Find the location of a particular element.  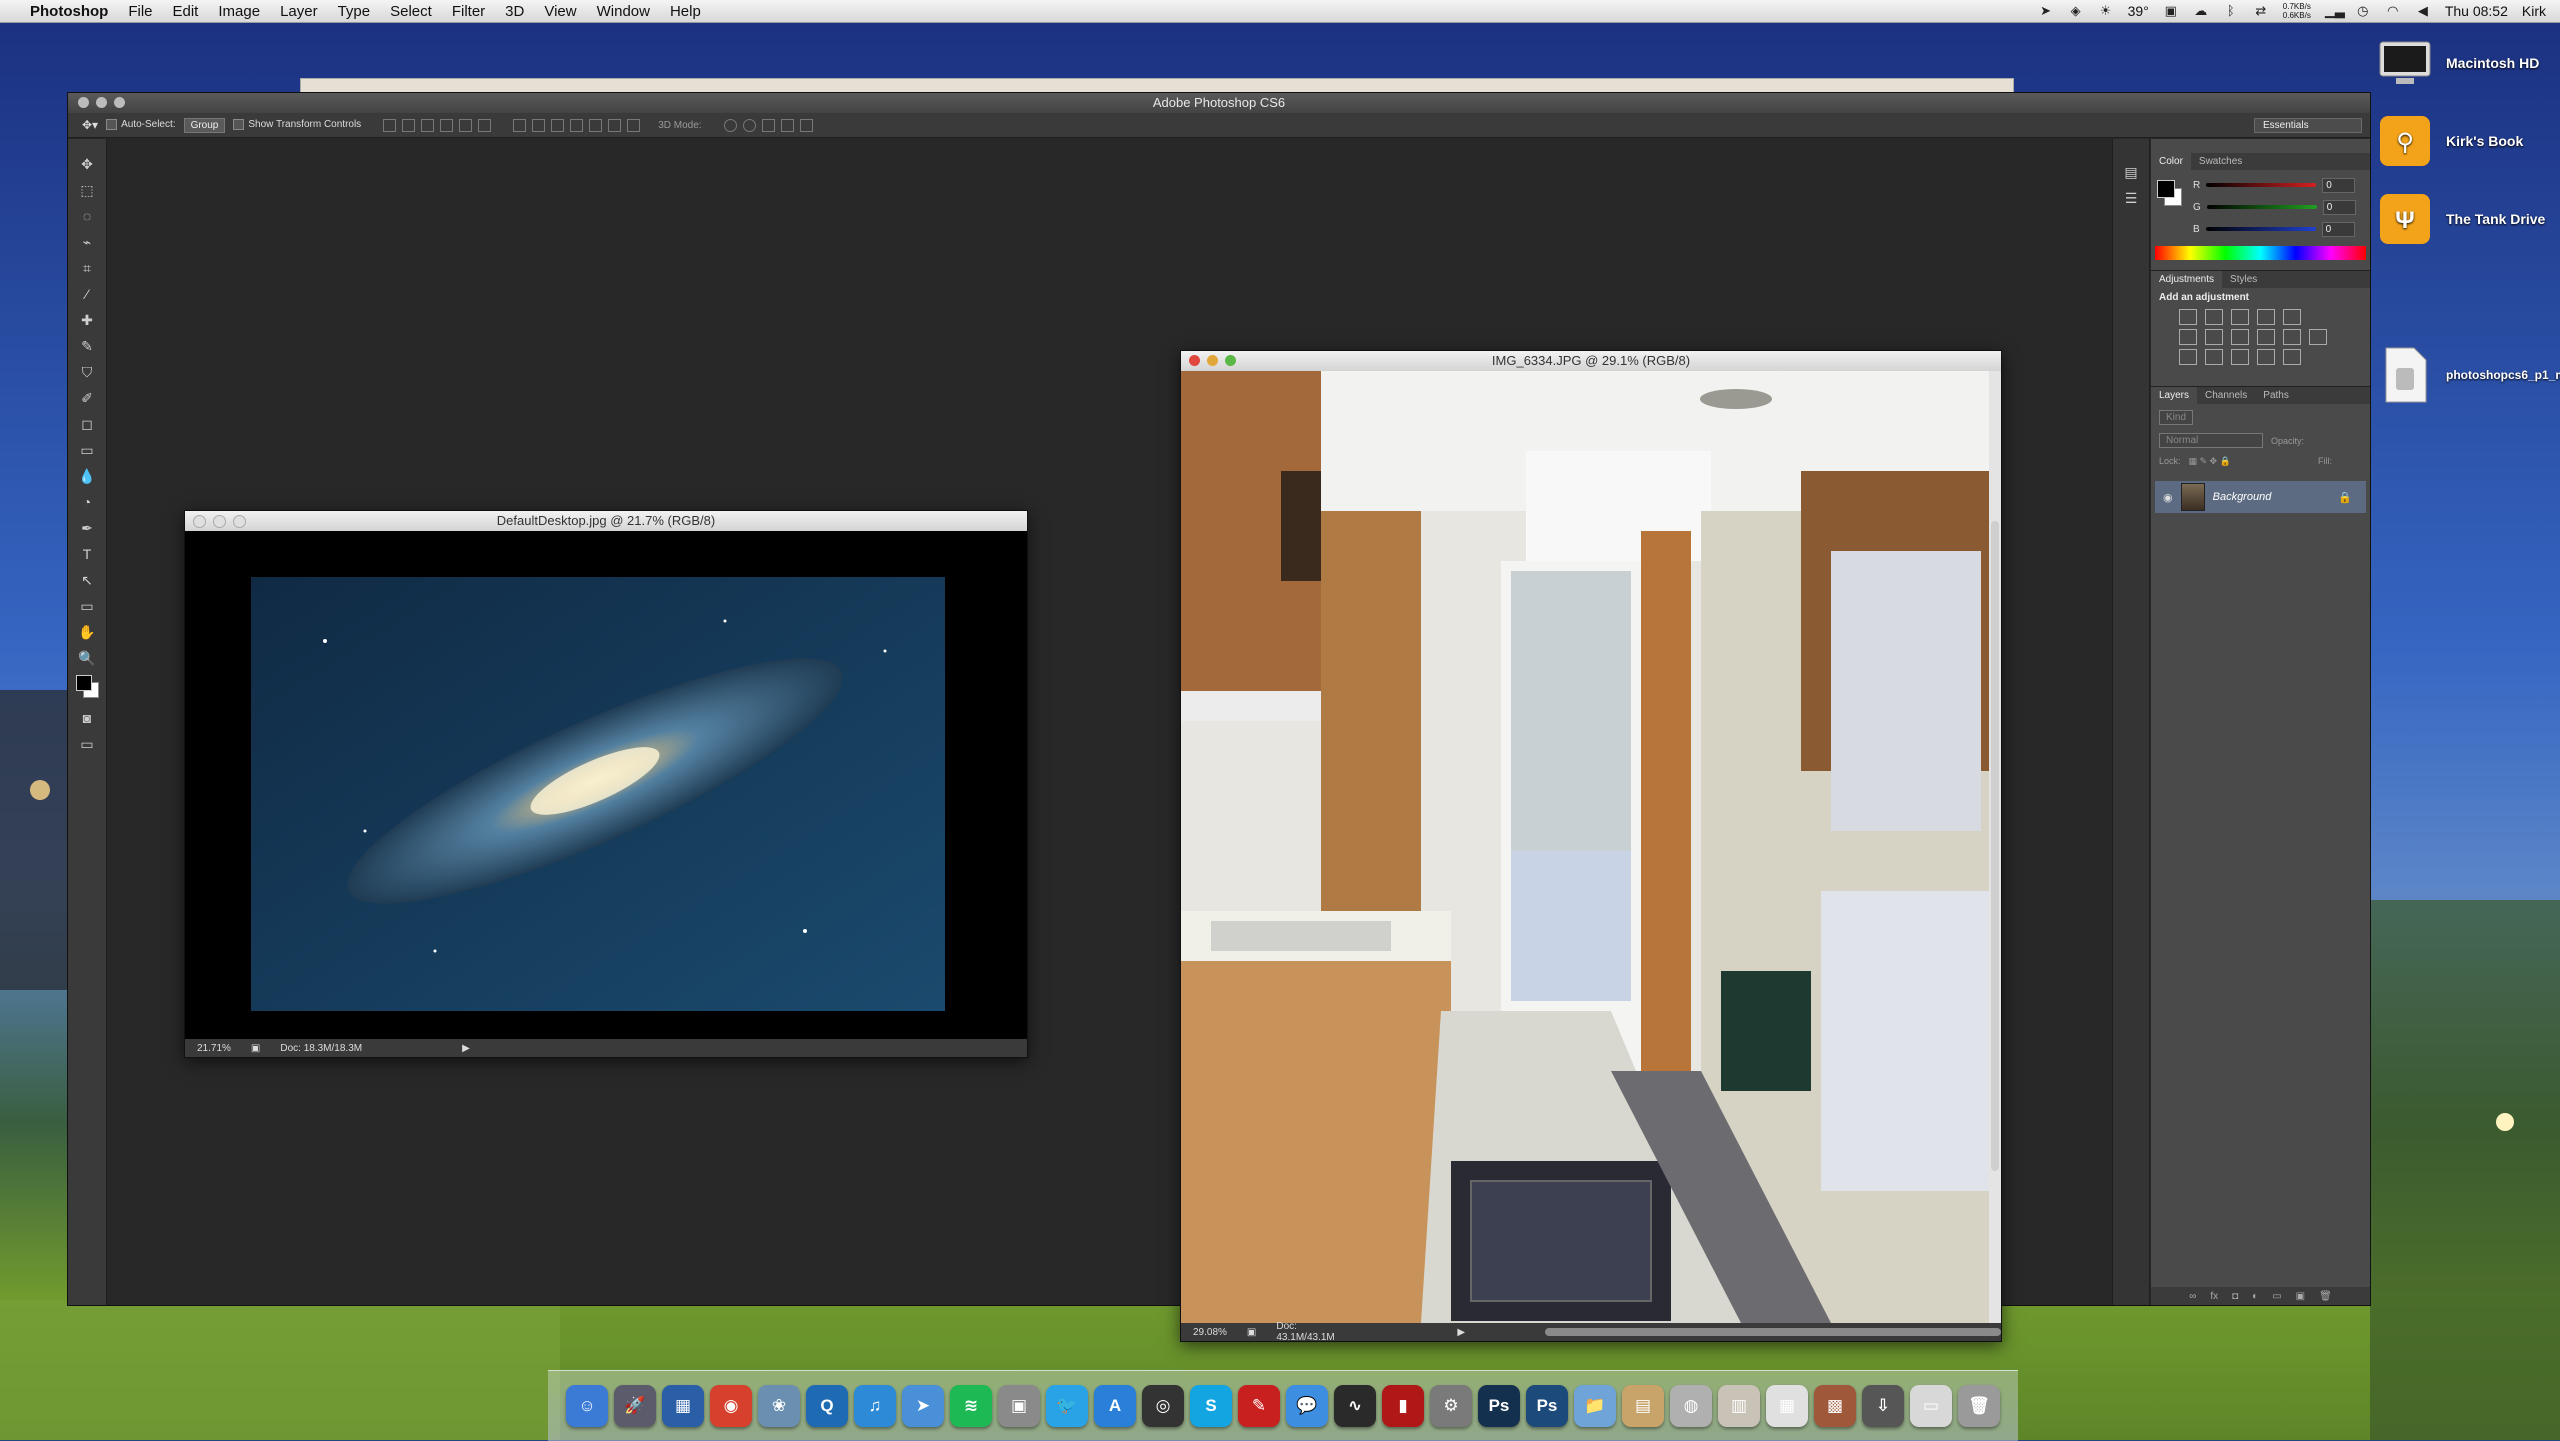

zoom-tool-icon: 🔍 is located at coordinates (87, 658).